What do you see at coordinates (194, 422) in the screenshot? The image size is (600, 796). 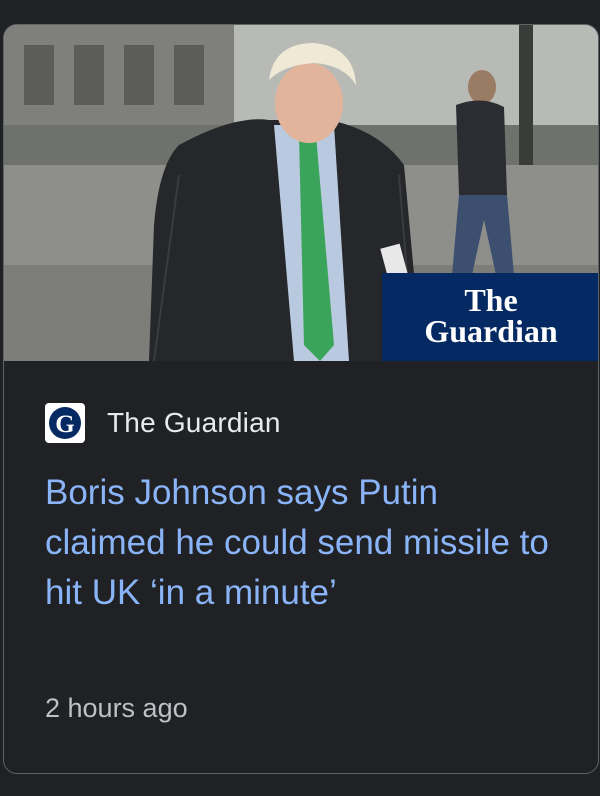 I see `publisher-name: The Guardian` at bounding box center [194, 422].